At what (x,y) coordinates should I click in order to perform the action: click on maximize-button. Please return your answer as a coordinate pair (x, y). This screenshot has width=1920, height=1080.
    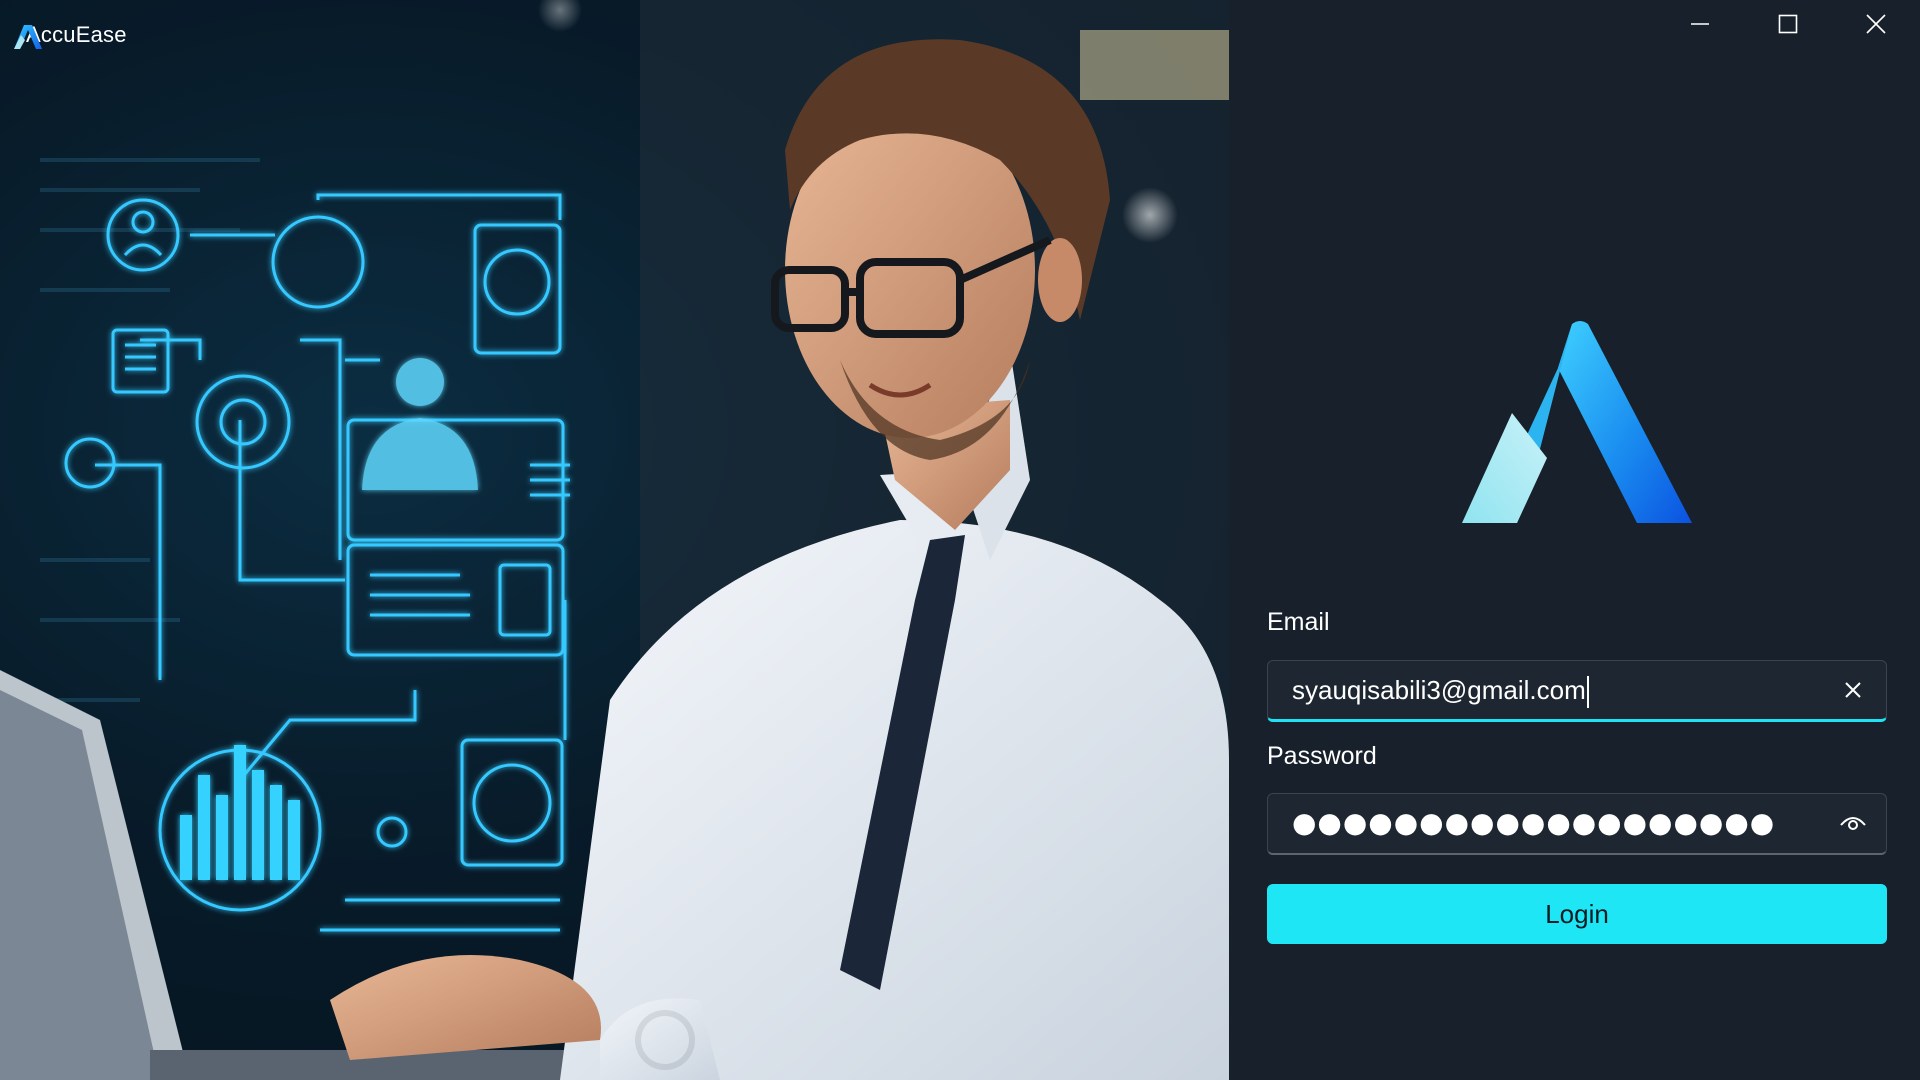
    Looking at the image, I should click on (1788, 26).